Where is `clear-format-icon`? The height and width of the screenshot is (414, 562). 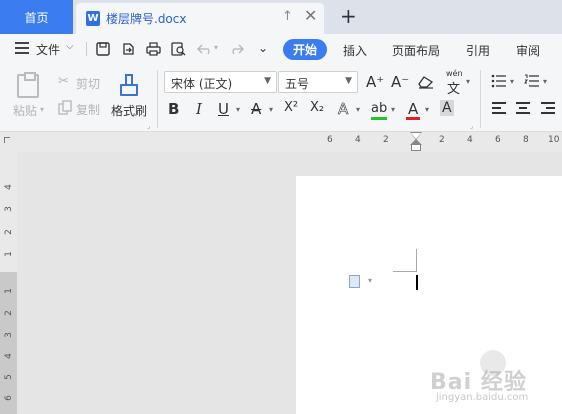
clear-format-icon is located at coordinates (426, 82).